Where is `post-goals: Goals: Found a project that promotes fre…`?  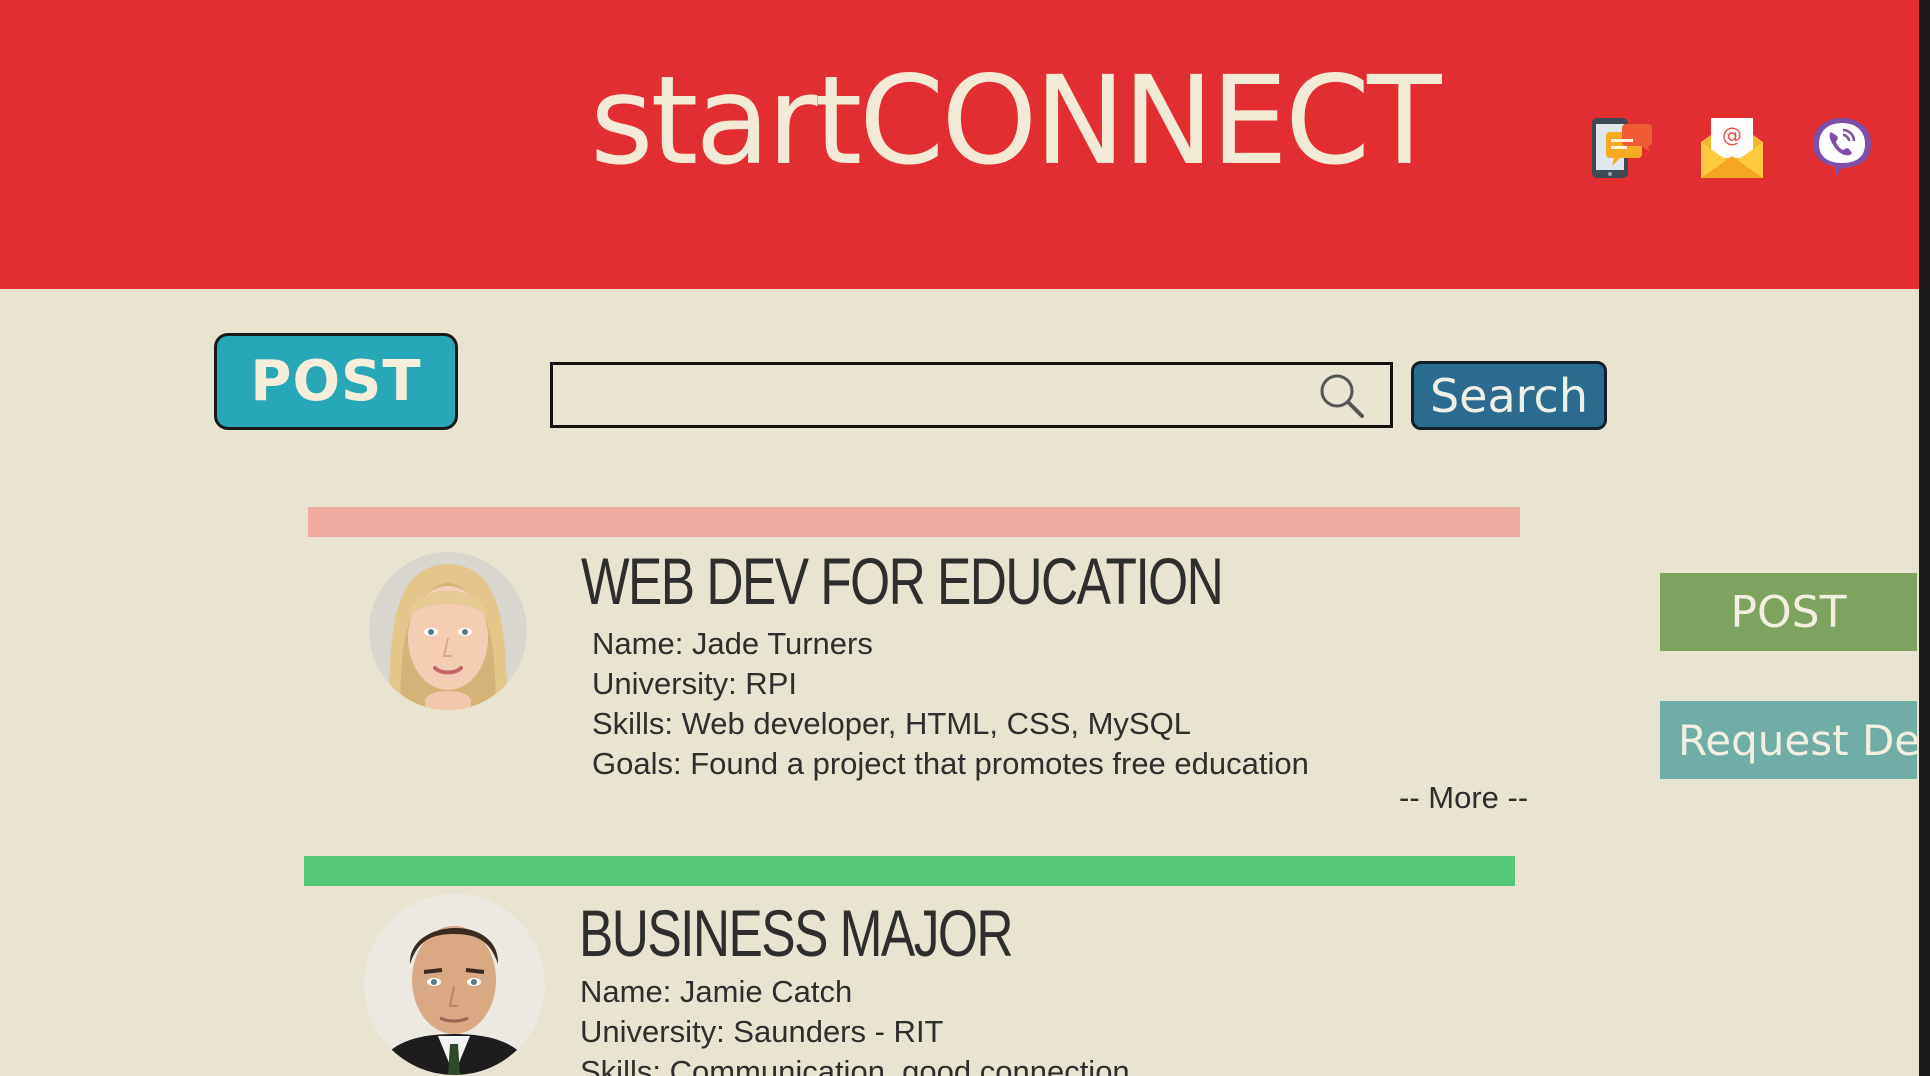
post-goals: Goals: Found a project that promotes fre… is located at coordinates (950, 763).